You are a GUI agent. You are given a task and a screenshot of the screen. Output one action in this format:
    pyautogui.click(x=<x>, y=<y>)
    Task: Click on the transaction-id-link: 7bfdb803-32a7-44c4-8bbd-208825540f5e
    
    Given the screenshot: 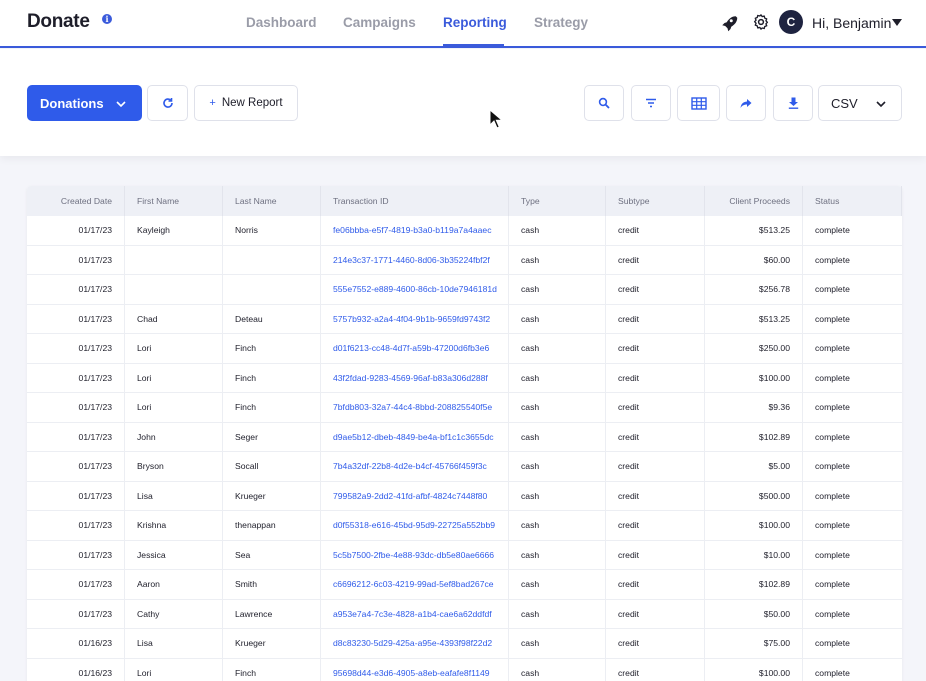 What is the action you would take?
    pyautogui.click(x=415, y=407)
    